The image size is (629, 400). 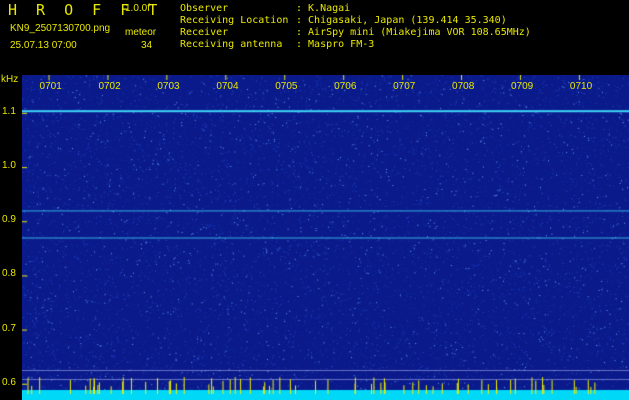 I want to click on meta-value: : K.Nagai, so click(x=323, y=8).